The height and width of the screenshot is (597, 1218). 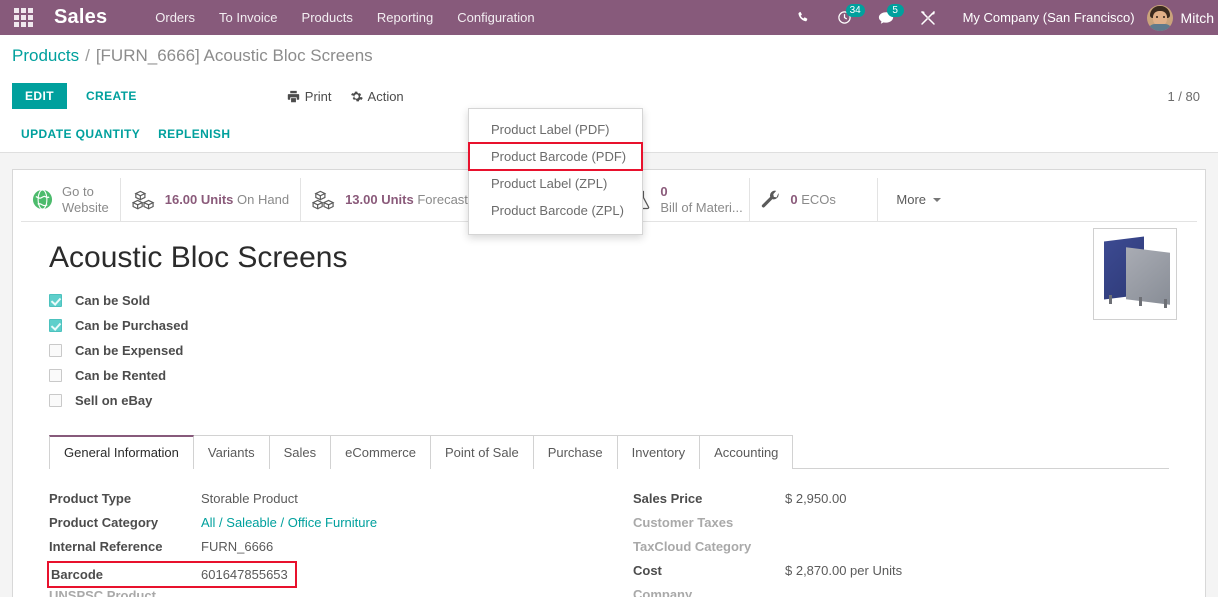 What do you see at coordinates (81, 17) in the screenshot?
I see `app-brand-sales: Sales` at bounding box center [81, 17].